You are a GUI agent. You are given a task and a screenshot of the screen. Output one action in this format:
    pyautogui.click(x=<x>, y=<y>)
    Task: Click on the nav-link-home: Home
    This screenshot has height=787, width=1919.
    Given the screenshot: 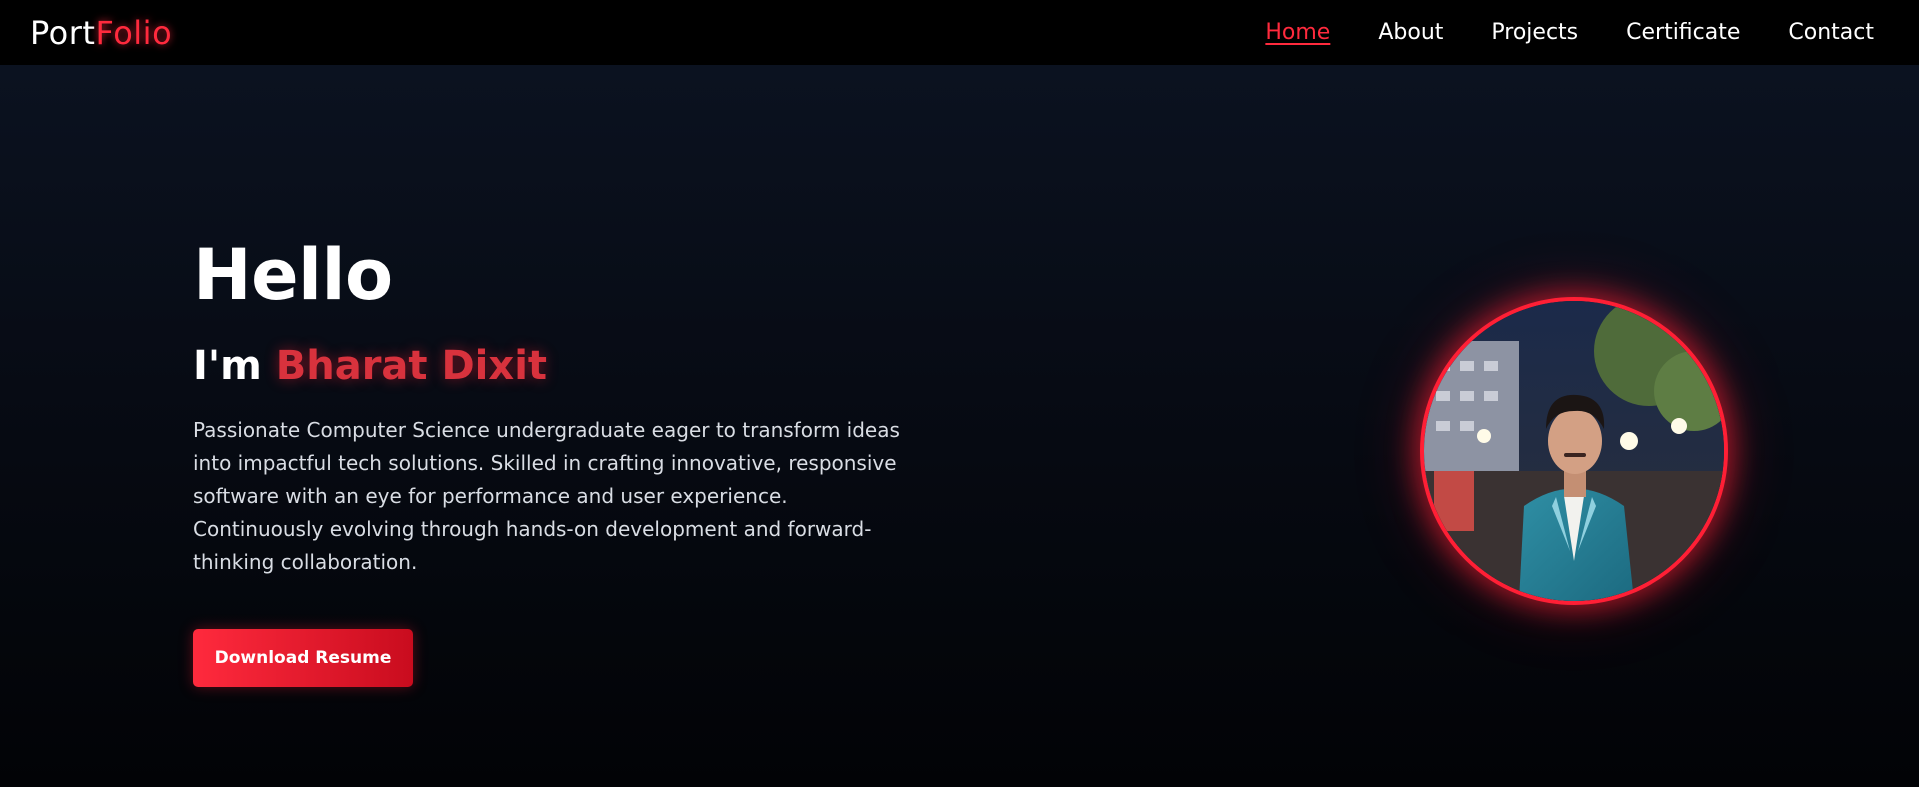 What is the action you would take?
    pyautogui.click(x=1297, y=32)
    